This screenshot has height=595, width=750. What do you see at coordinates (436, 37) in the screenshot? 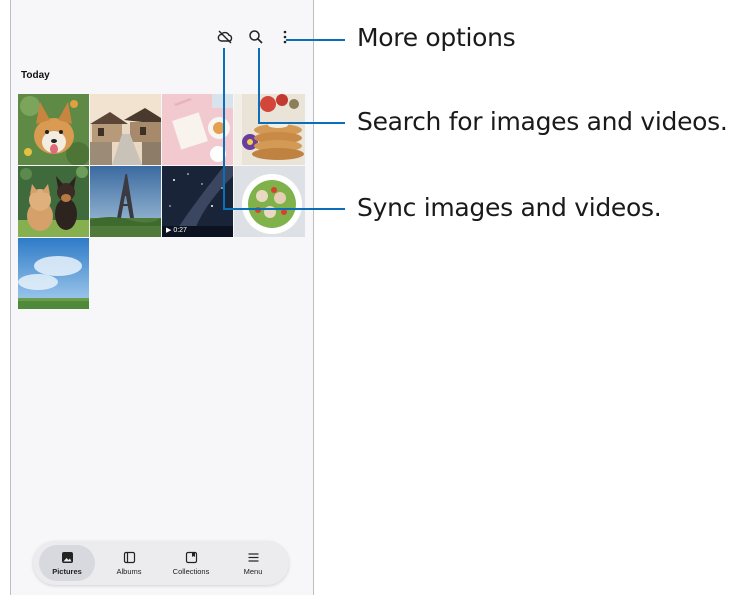
I see `callout-more-options: More options` at bounding box center [436, 37].